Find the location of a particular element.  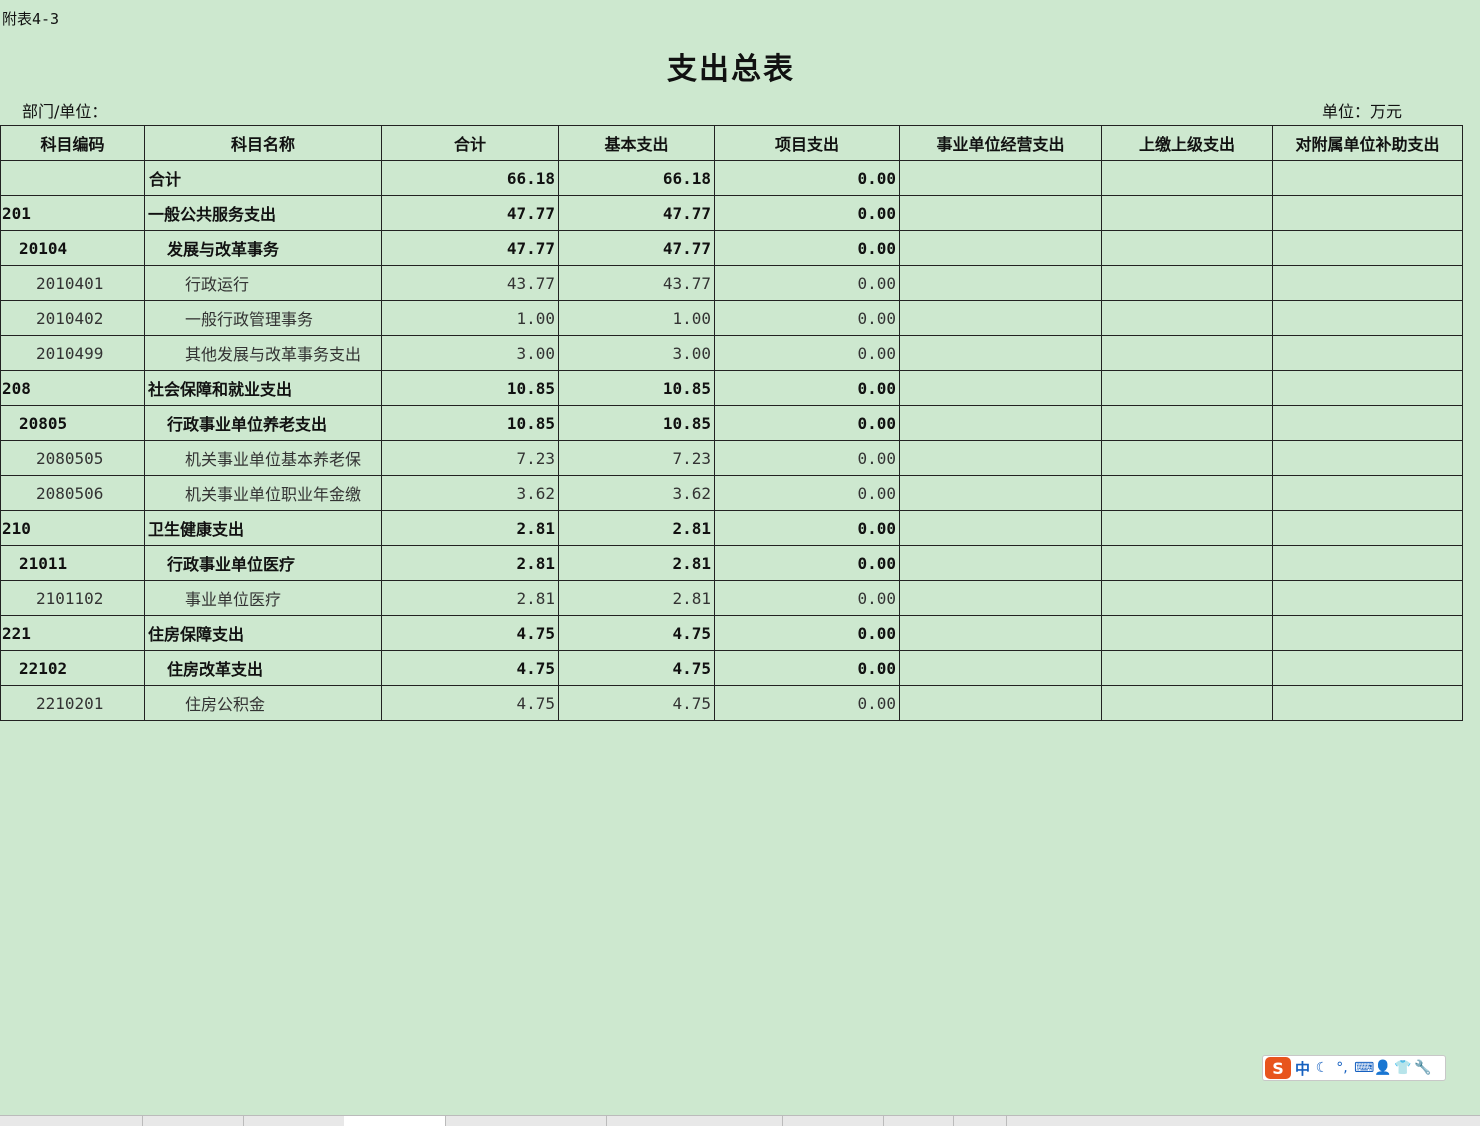

cell-basic: 43.77 is located at coordinates (636, 283).